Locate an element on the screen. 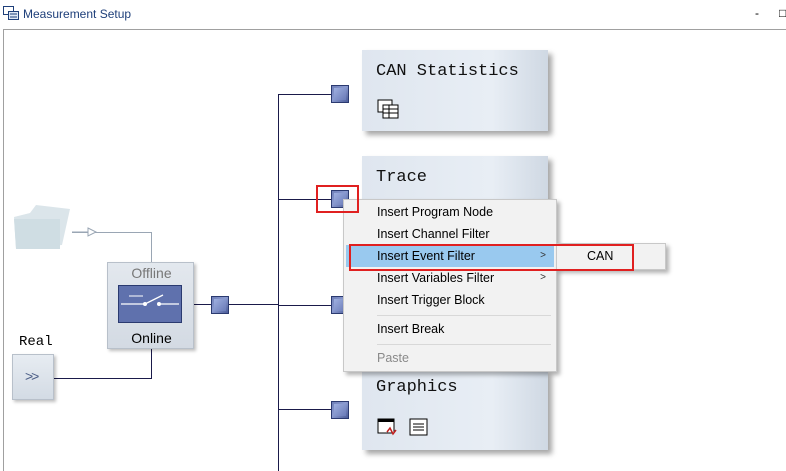 Image resolution: width=786 pixels, height=471 pixels. statistics-table-icon is located at coordinates (388, 109).